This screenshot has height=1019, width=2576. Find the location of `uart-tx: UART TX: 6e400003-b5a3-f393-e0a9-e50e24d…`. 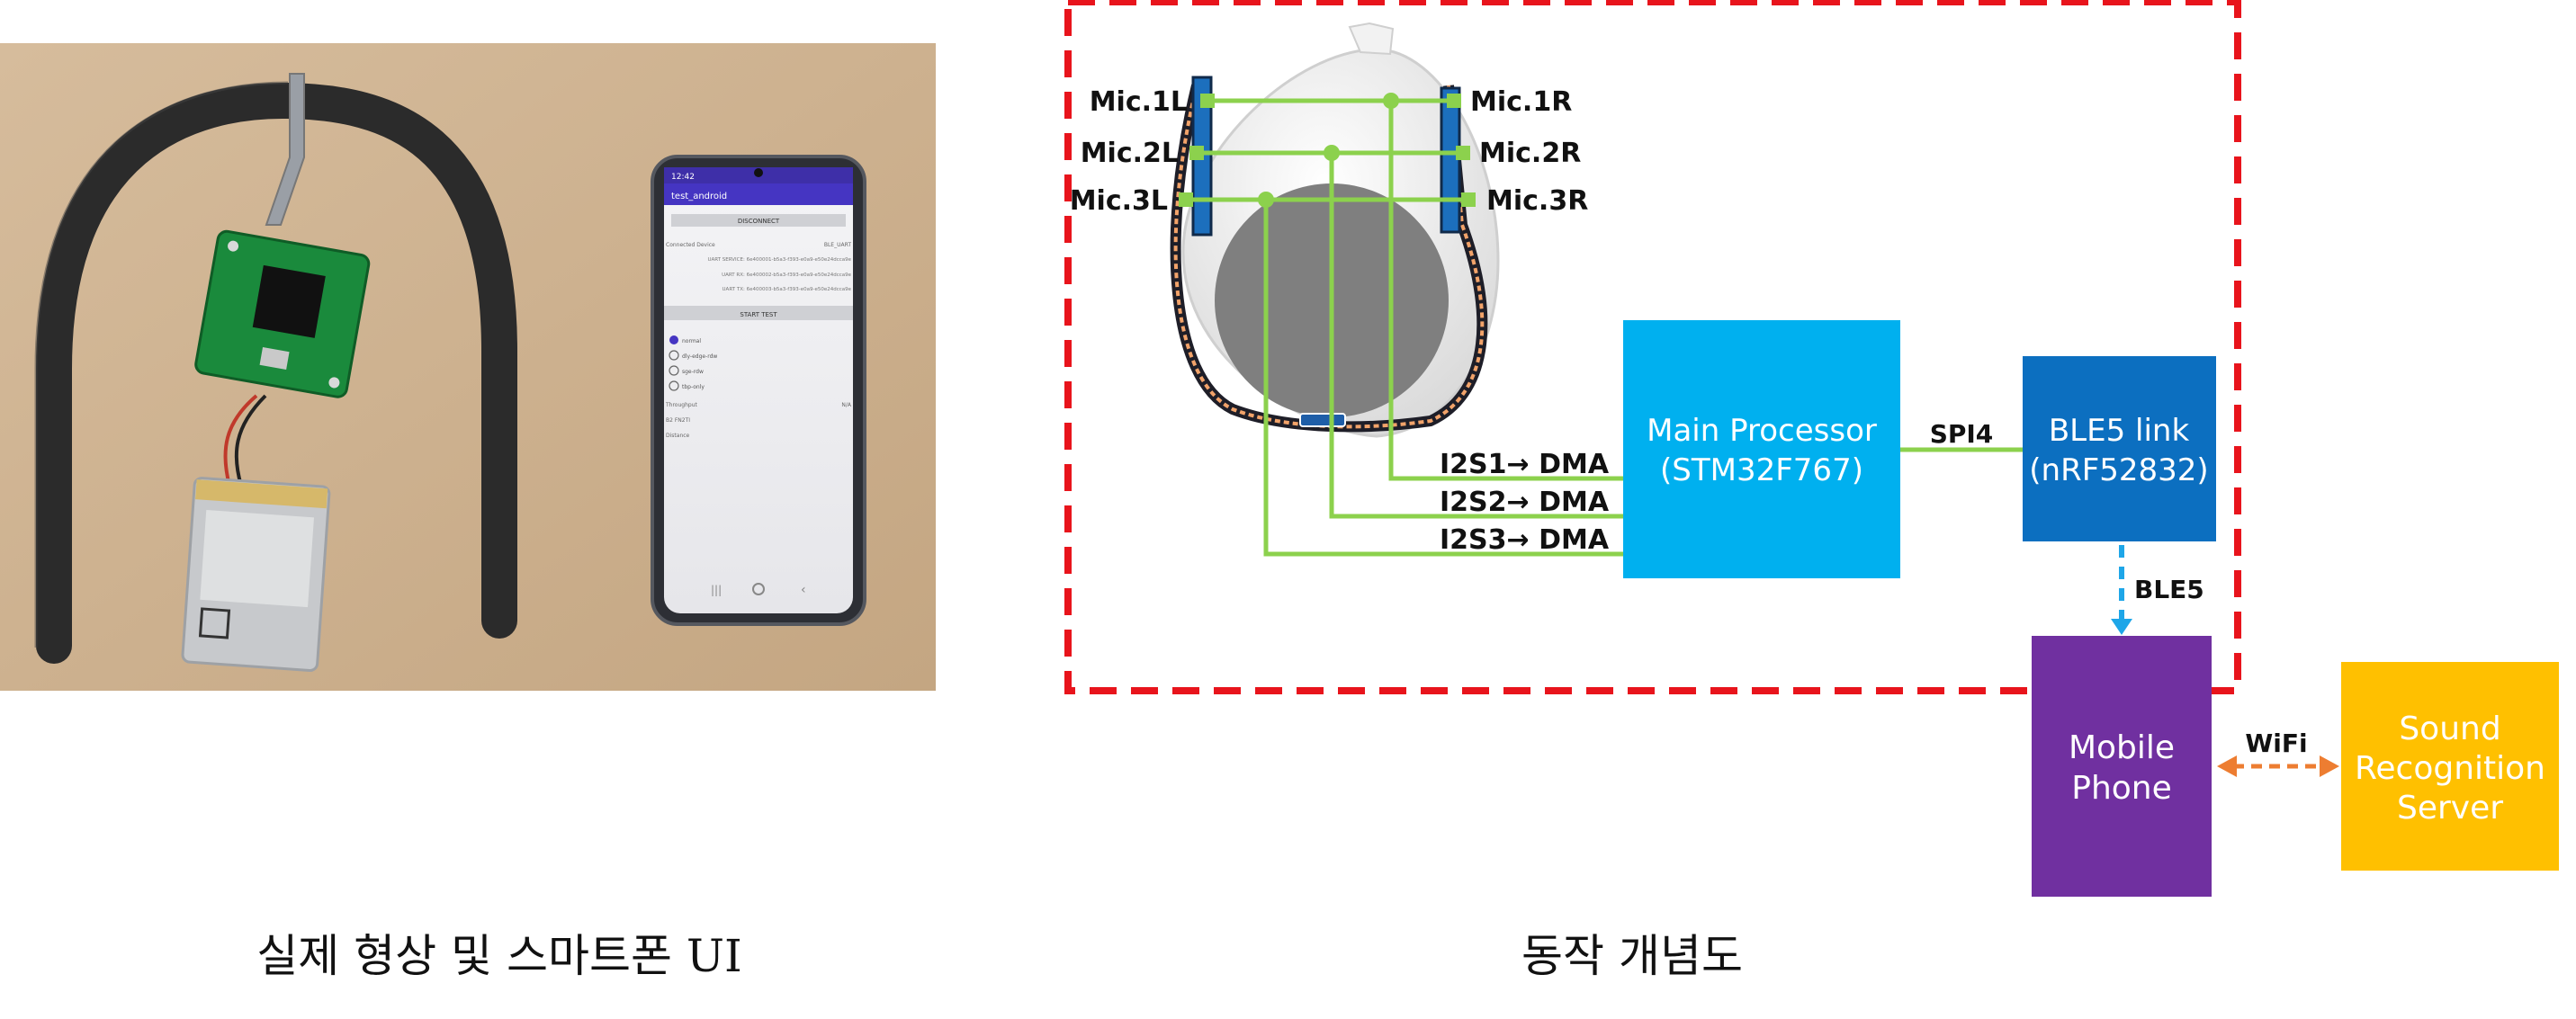

uart-tx: UART TX: 6e400003-b5a3-f393-e0a9-e50e24d… is located at coordinates (788, 289).